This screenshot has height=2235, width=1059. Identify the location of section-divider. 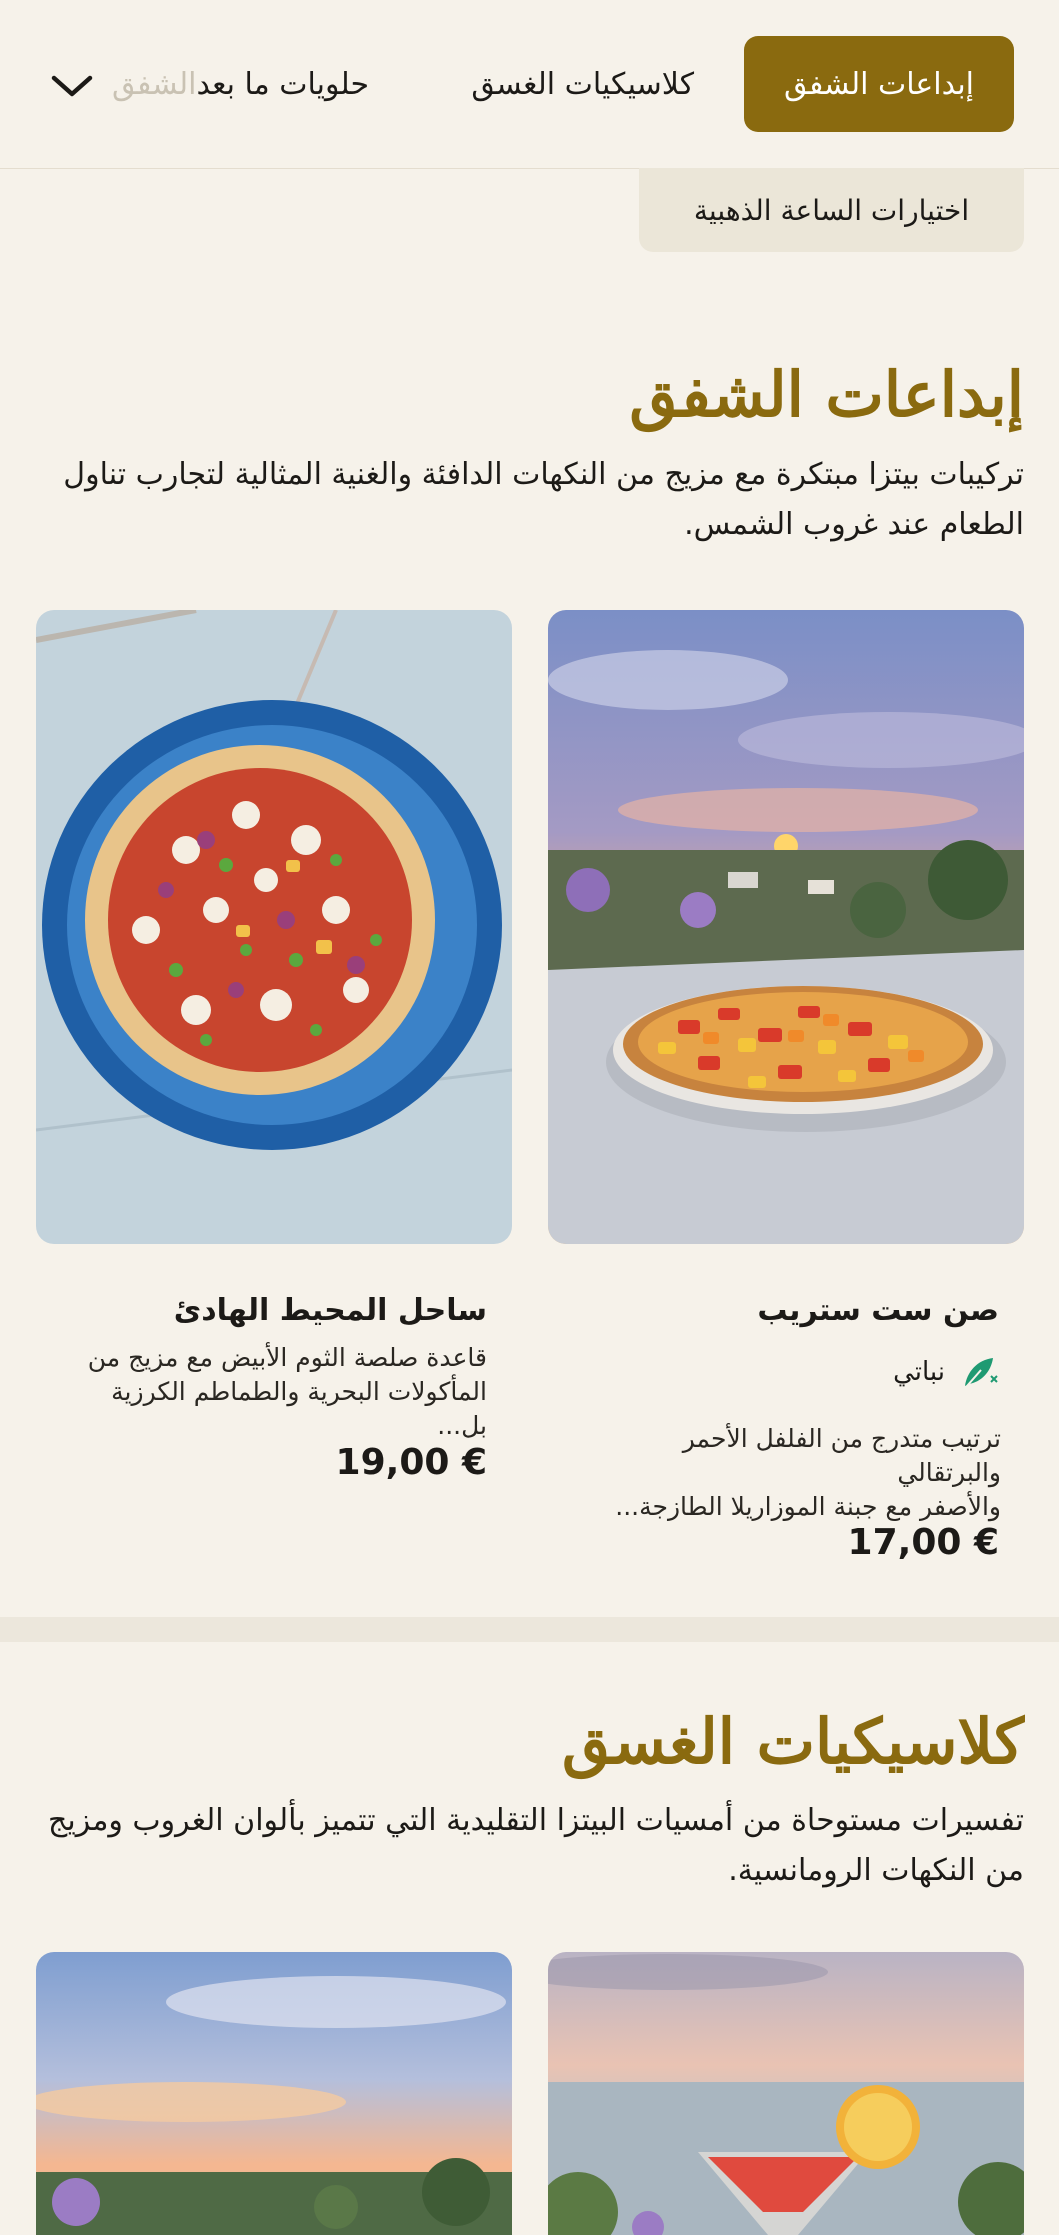
(529, 1629).